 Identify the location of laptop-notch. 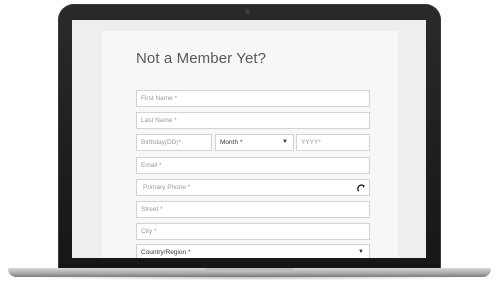
(249, 270).